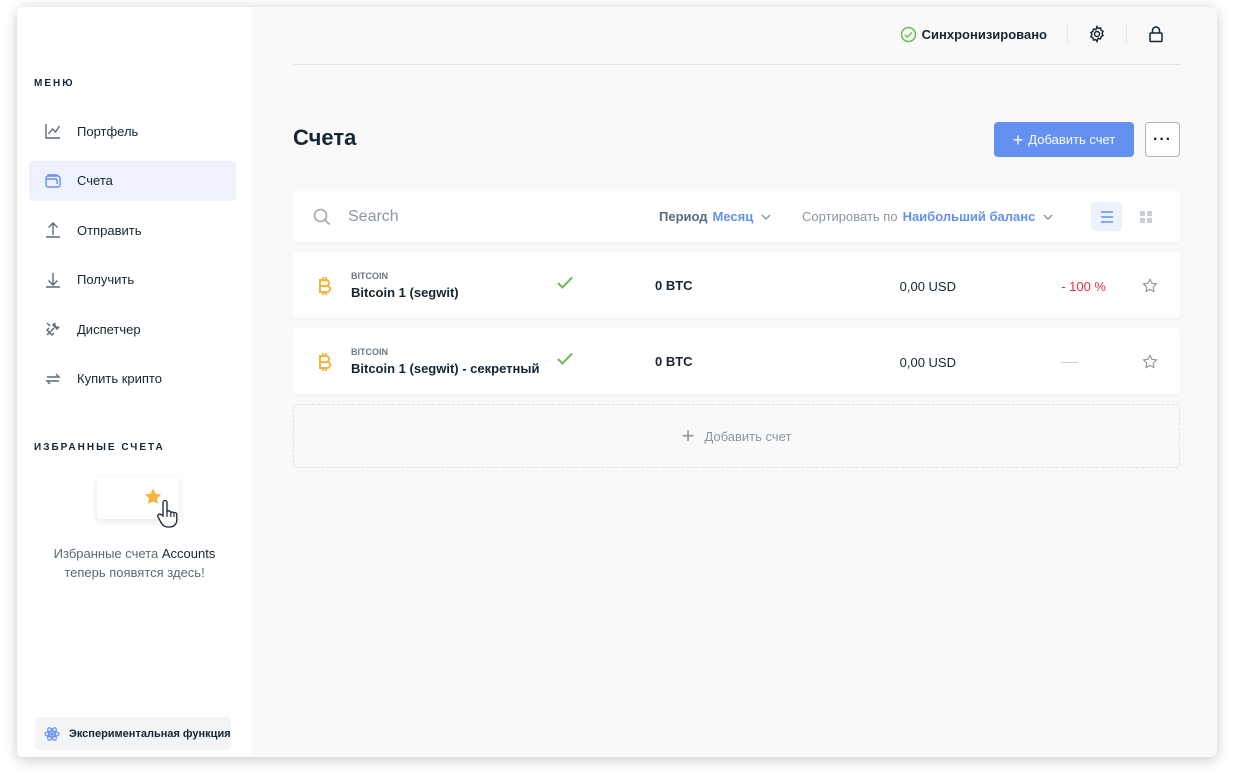 The width and height of the screenshot is (1234, 784). I want to click on sync-status: Синхронизировано, so click(973, 34).